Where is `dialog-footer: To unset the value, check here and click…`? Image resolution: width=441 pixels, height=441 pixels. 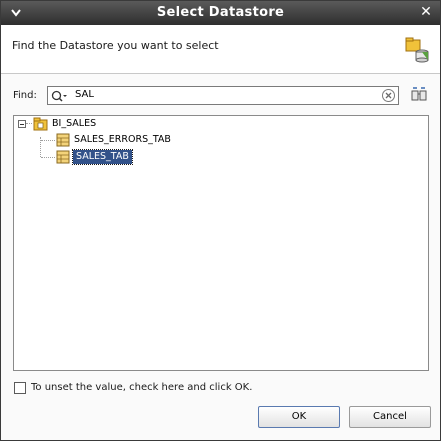
dialog-footer: To unset the value, check here and click… is located at coordinates (220, 408).